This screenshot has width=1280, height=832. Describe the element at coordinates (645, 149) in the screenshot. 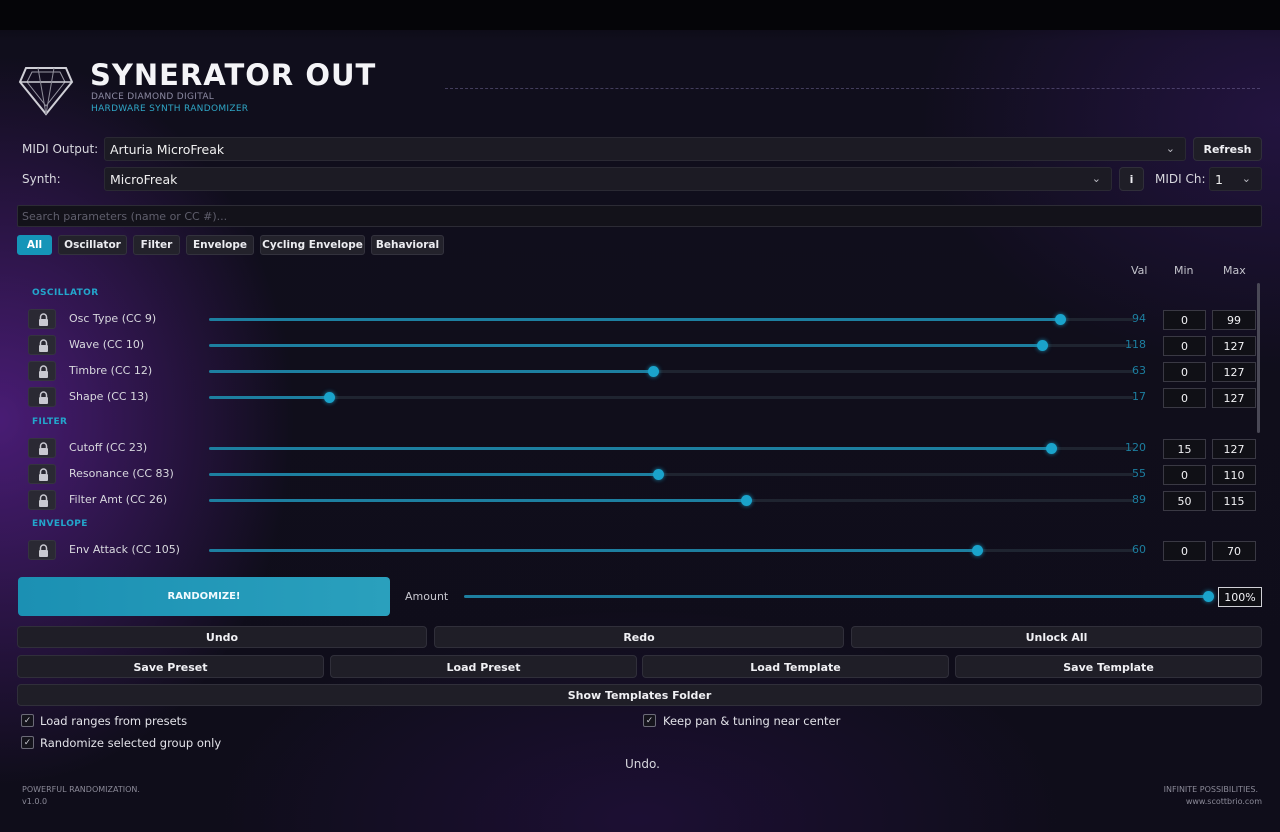

I see `midi-output-select: Arturia MicroFreak ⌄` at that location.